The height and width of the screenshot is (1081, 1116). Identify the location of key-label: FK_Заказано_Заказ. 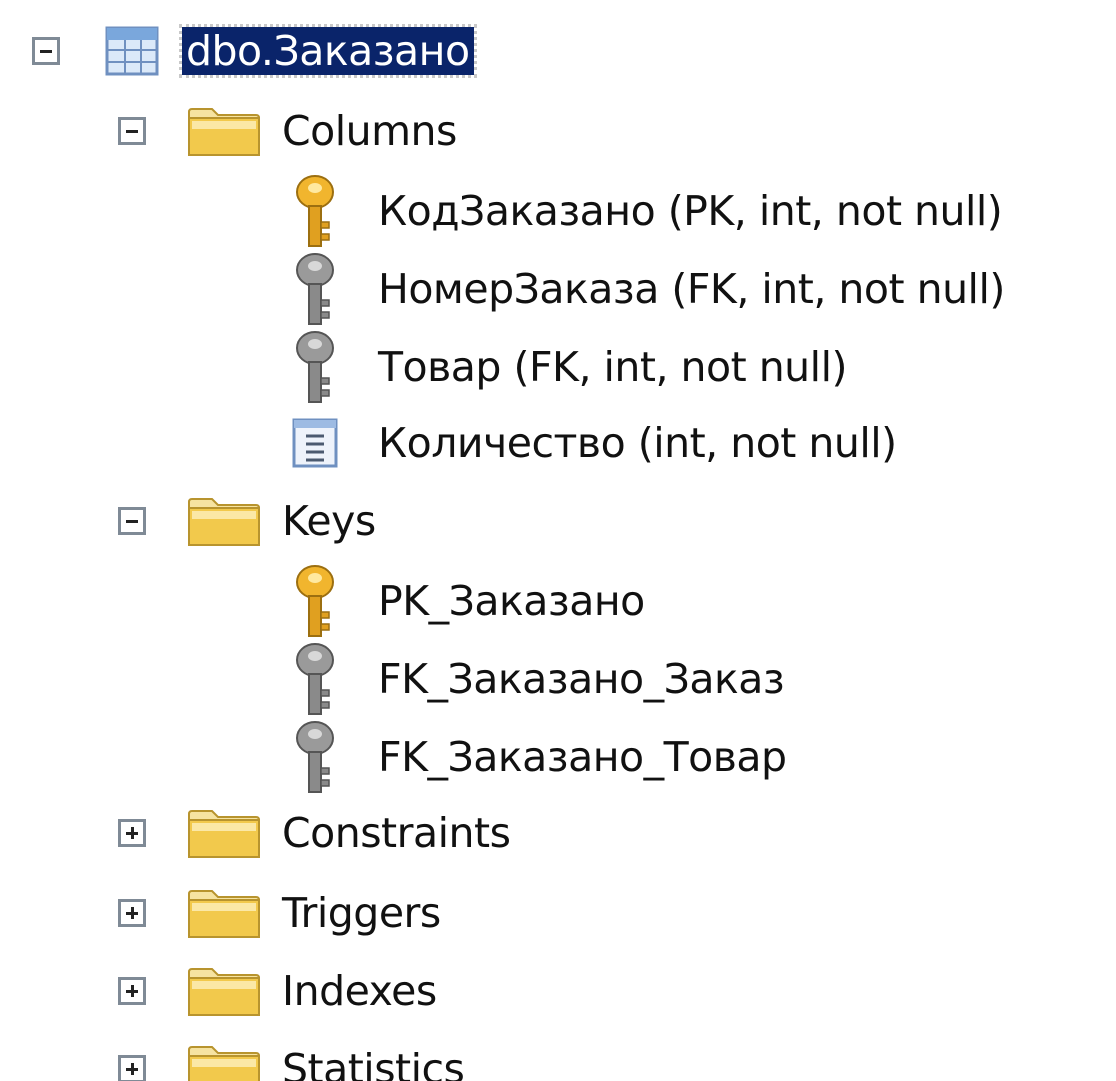
(581, 679).